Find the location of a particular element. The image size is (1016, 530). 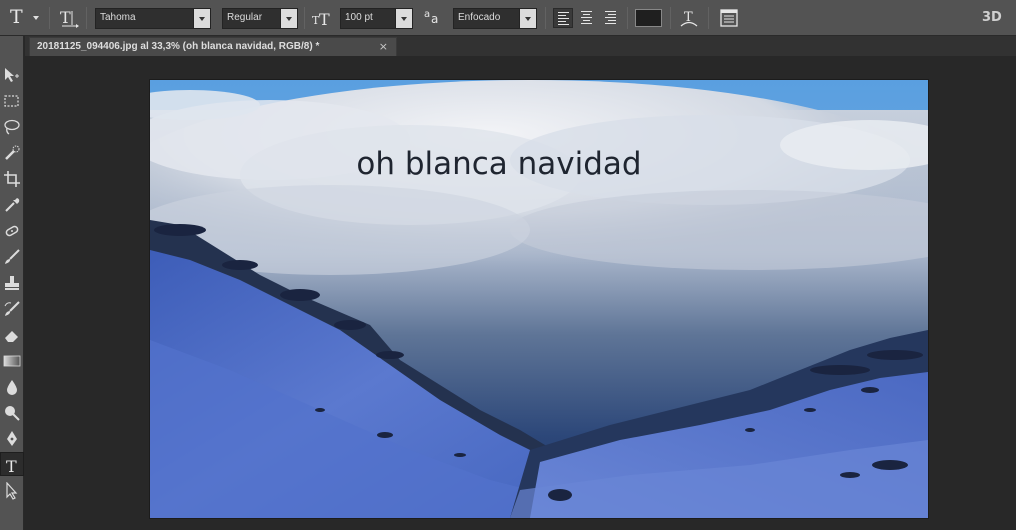

type-tool: T is located at coordinates (12, 464).